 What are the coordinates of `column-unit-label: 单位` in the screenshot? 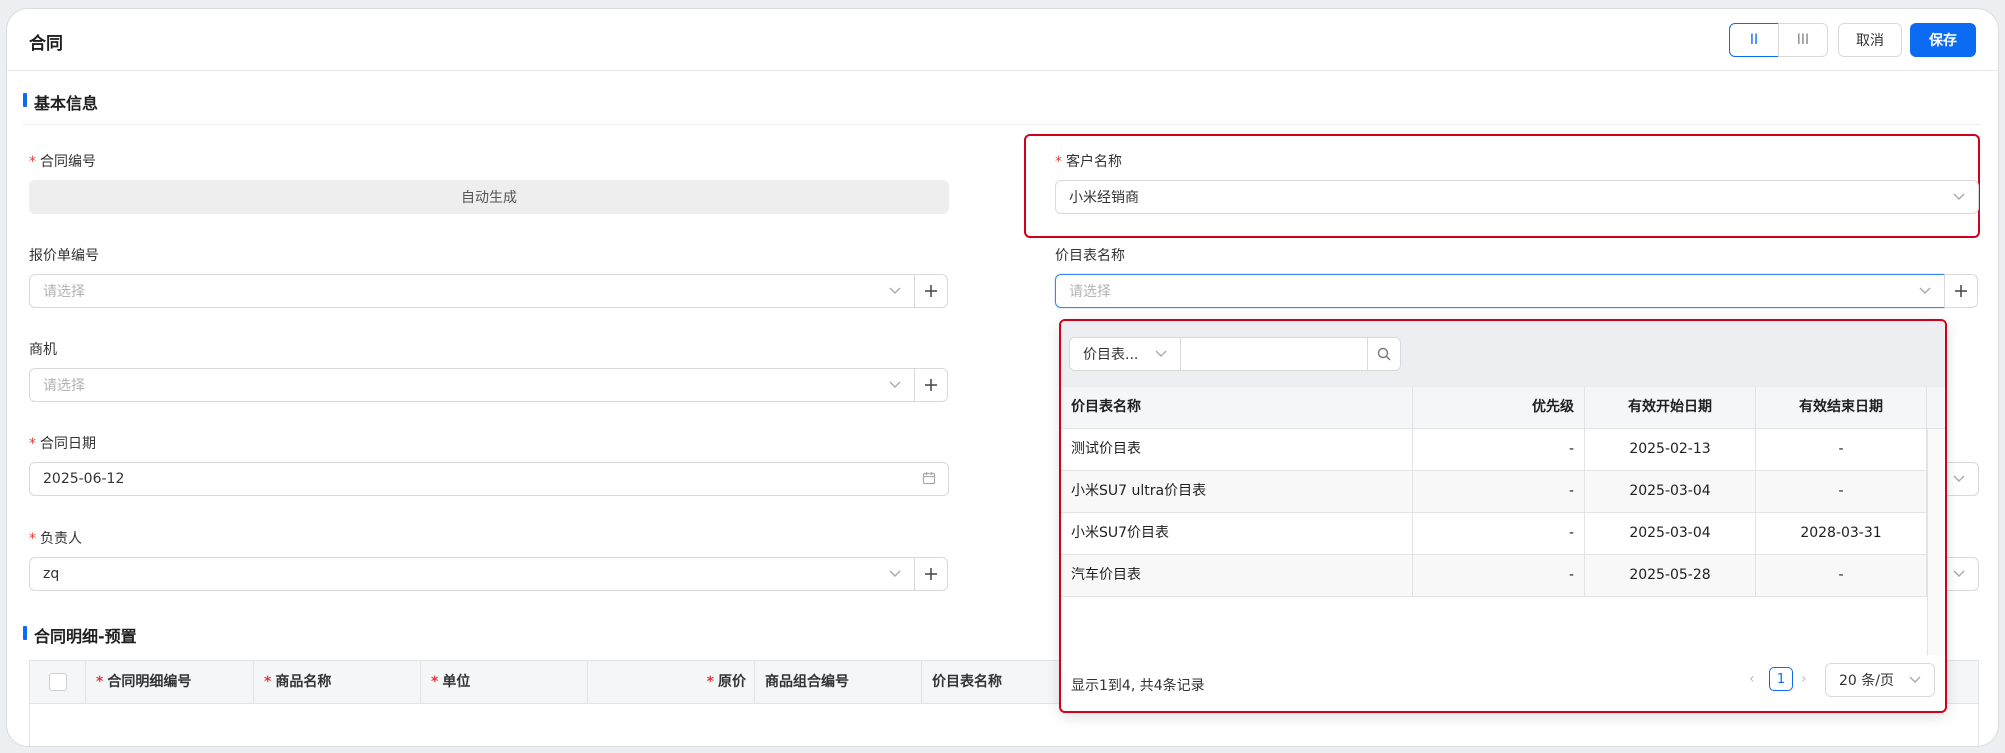 It's located at (456, 682).